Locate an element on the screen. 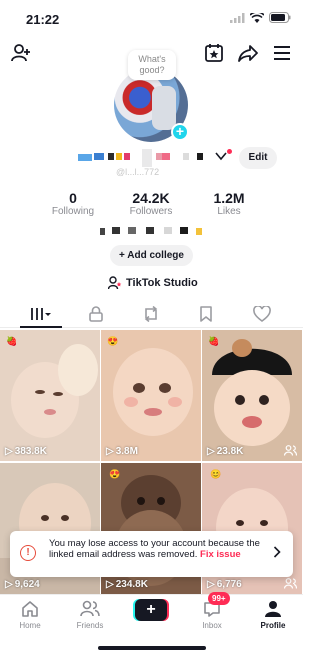  add-college-button: + Add college is located at coordinates (151, 255).